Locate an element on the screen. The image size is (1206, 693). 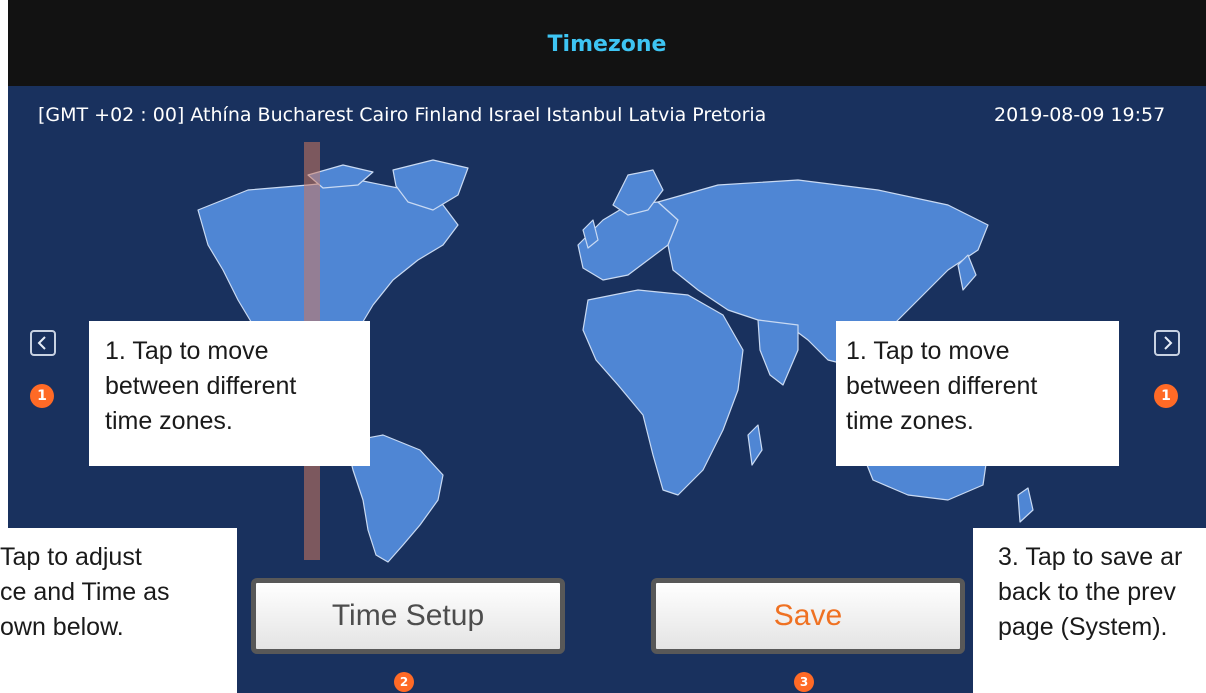
datetime-label: 2019-08-09 19:57 is located at coordinates (1080, 115).